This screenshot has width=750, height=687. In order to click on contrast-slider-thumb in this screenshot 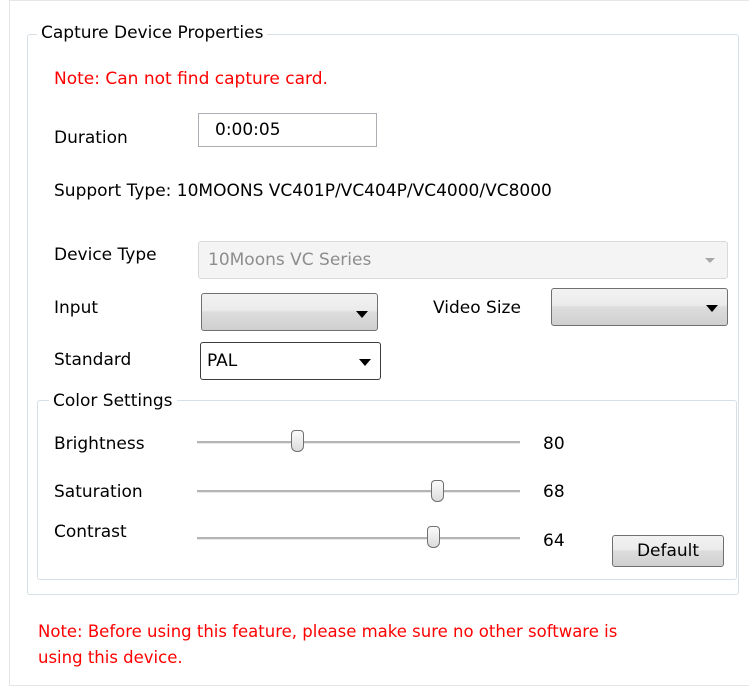, I will do `click(433, 537)`.